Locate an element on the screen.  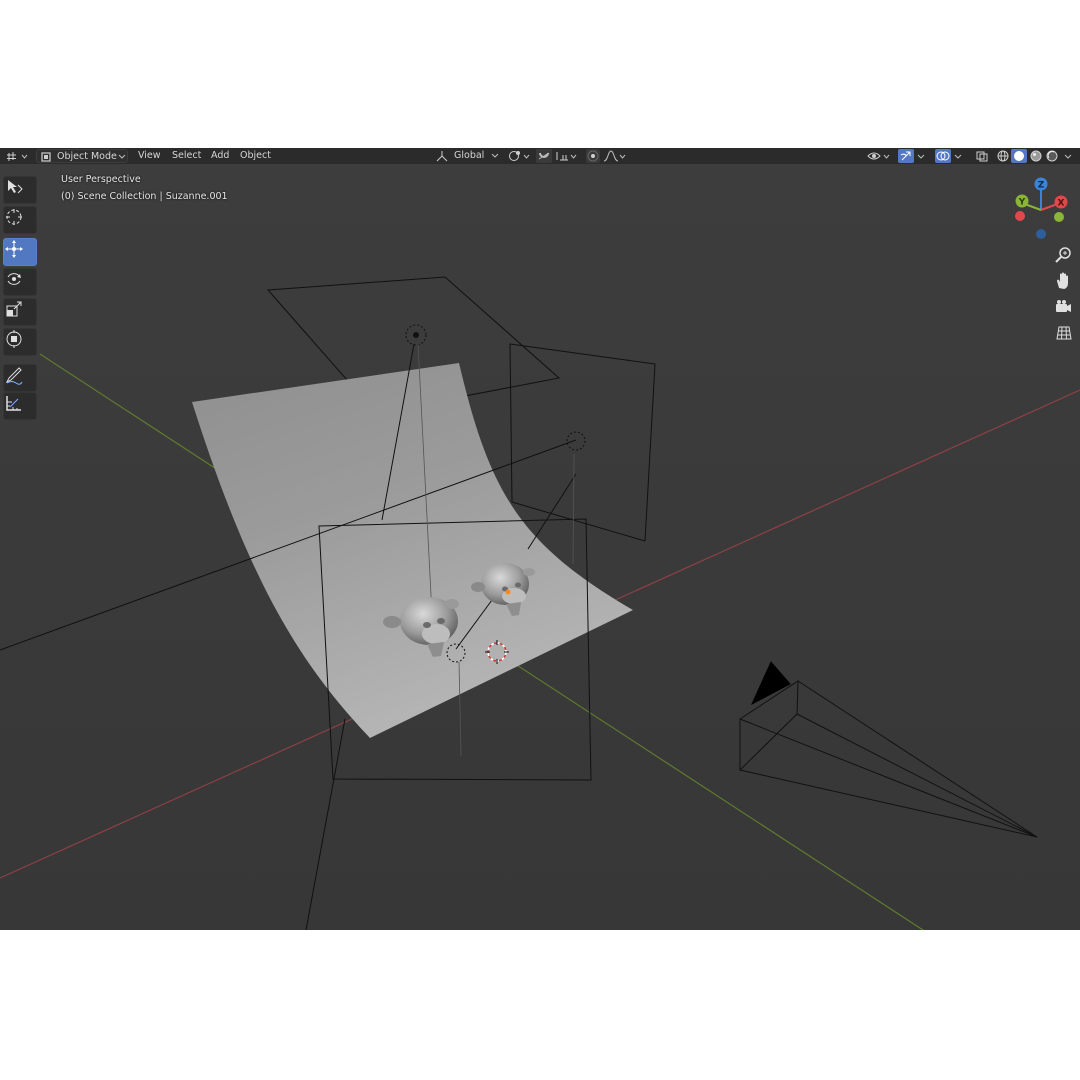
gizmo-neg-y is located at coordinates (1059, 217).